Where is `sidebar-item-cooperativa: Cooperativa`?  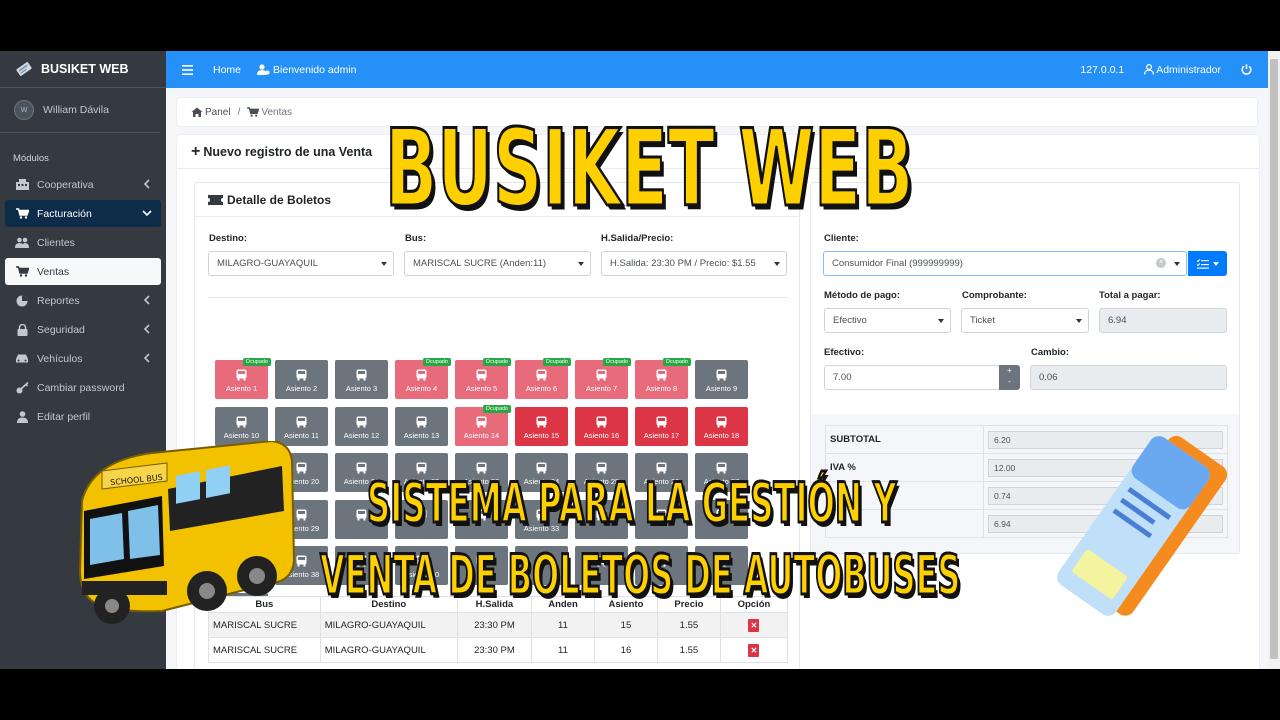 sidebar-item-cooperativa: Cooperativa is located at coordinates (83, 184).